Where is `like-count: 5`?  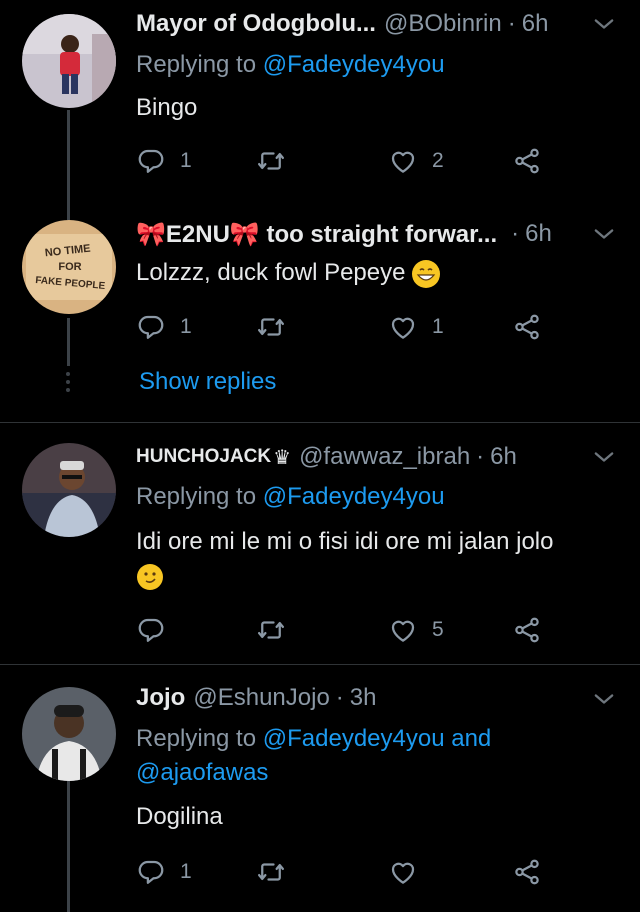 like-count: 5 is located at coordinates (438, 629).